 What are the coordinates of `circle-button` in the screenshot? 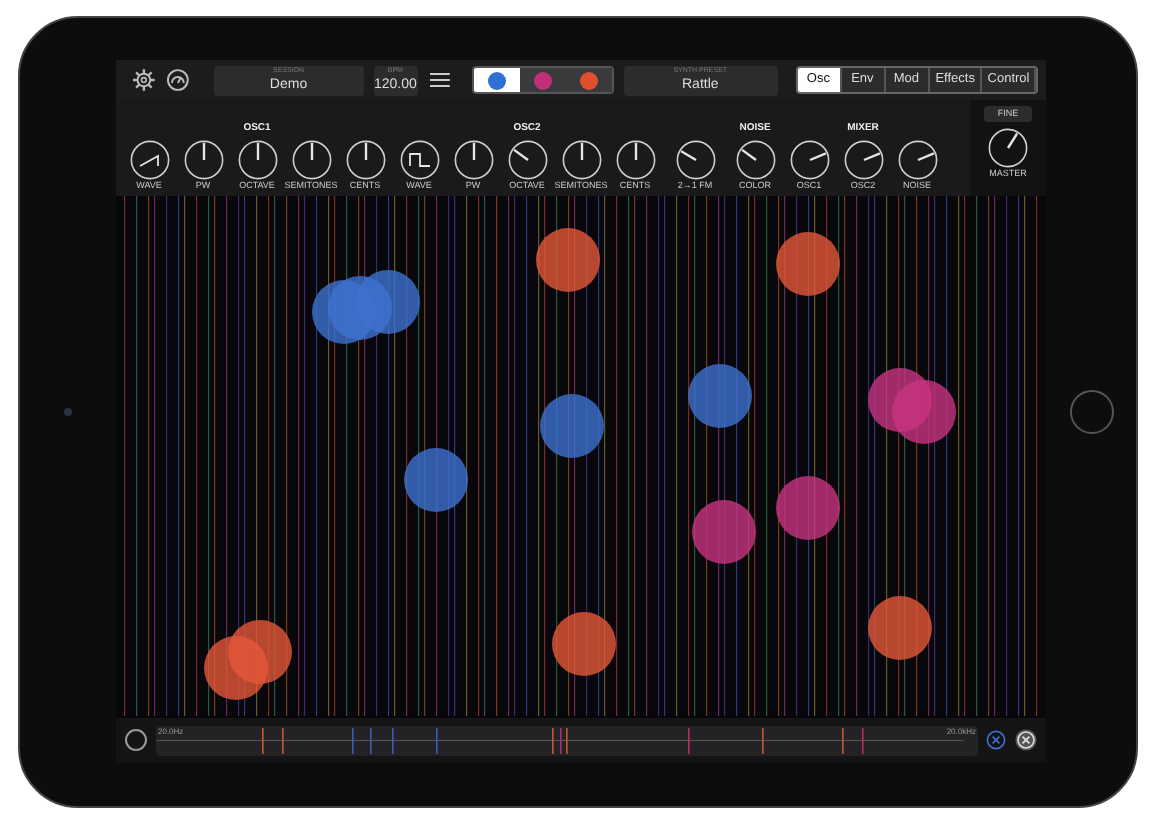 It's located at (136, 740).